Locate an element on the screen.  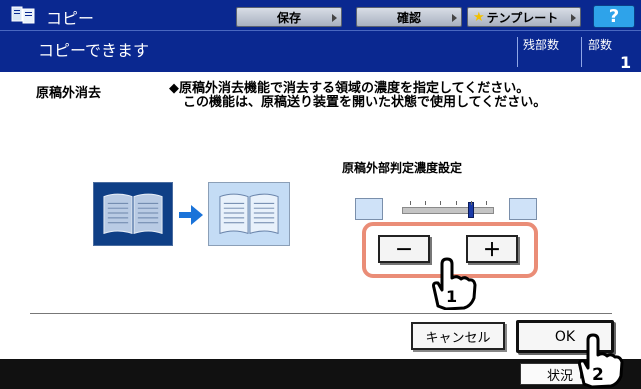
copy-app-icon is located at coordinates (23, 15).